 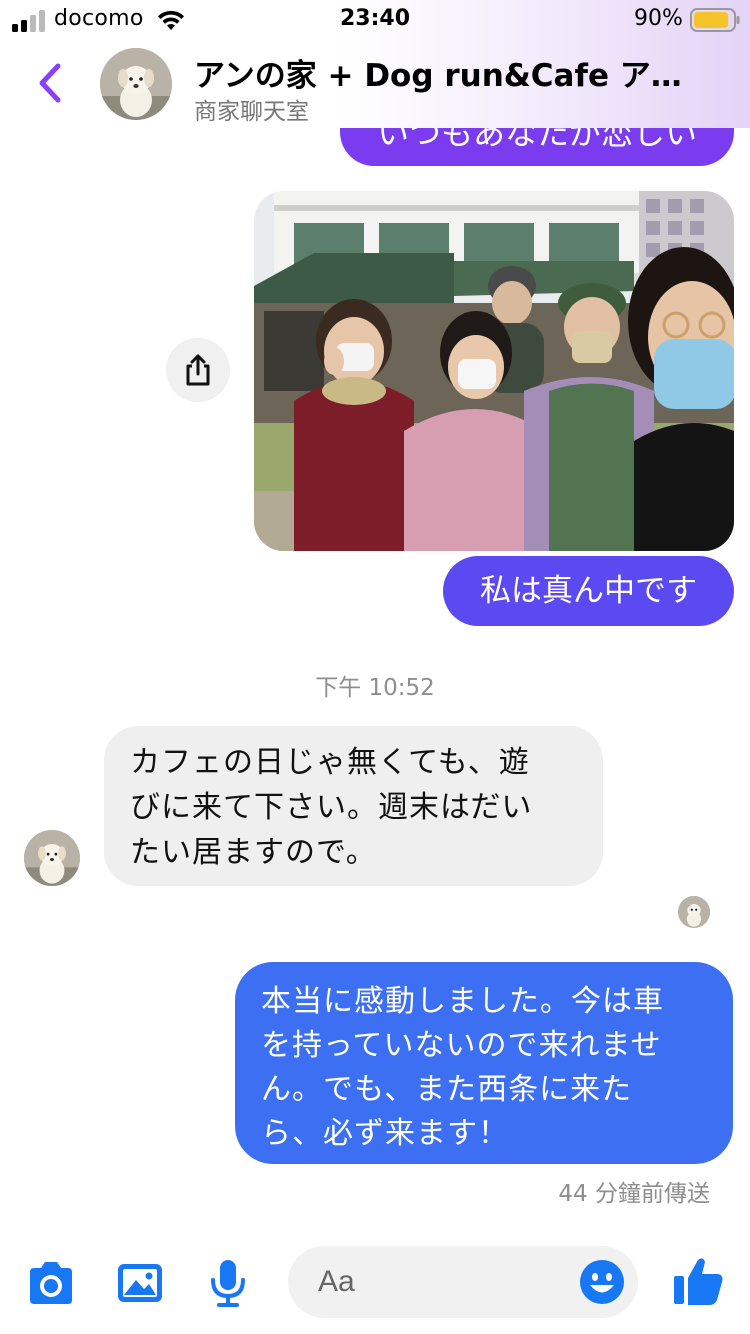 I want to click on signal-icon, so click(x=28, y=21).